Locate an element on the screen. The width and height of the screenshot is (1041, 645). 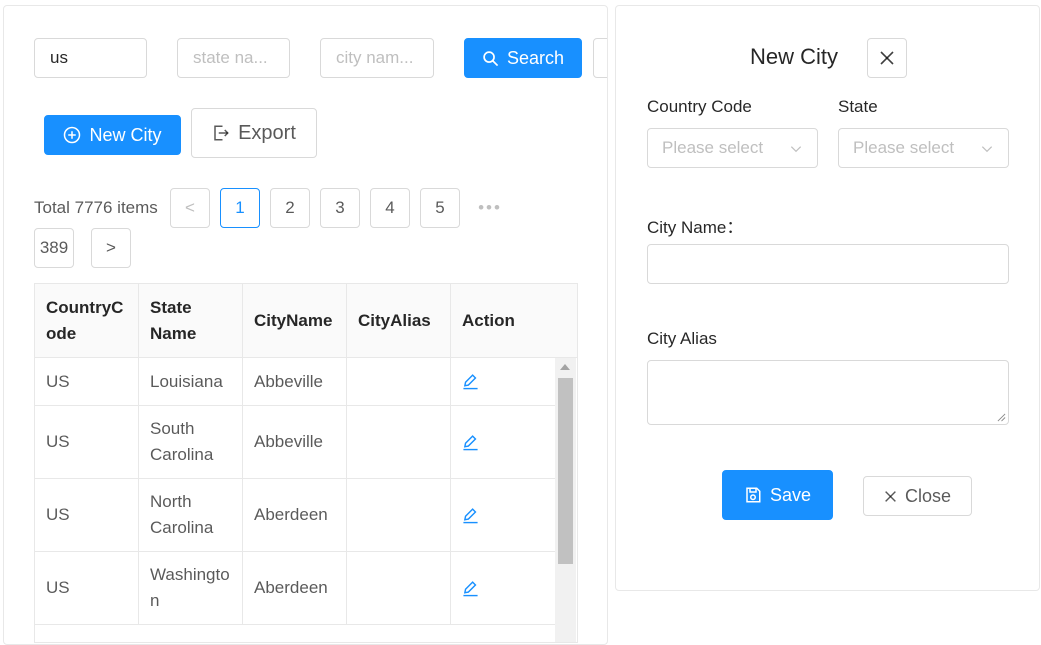
scroll-up-arrow-icon is located at coordinates (565, 367).